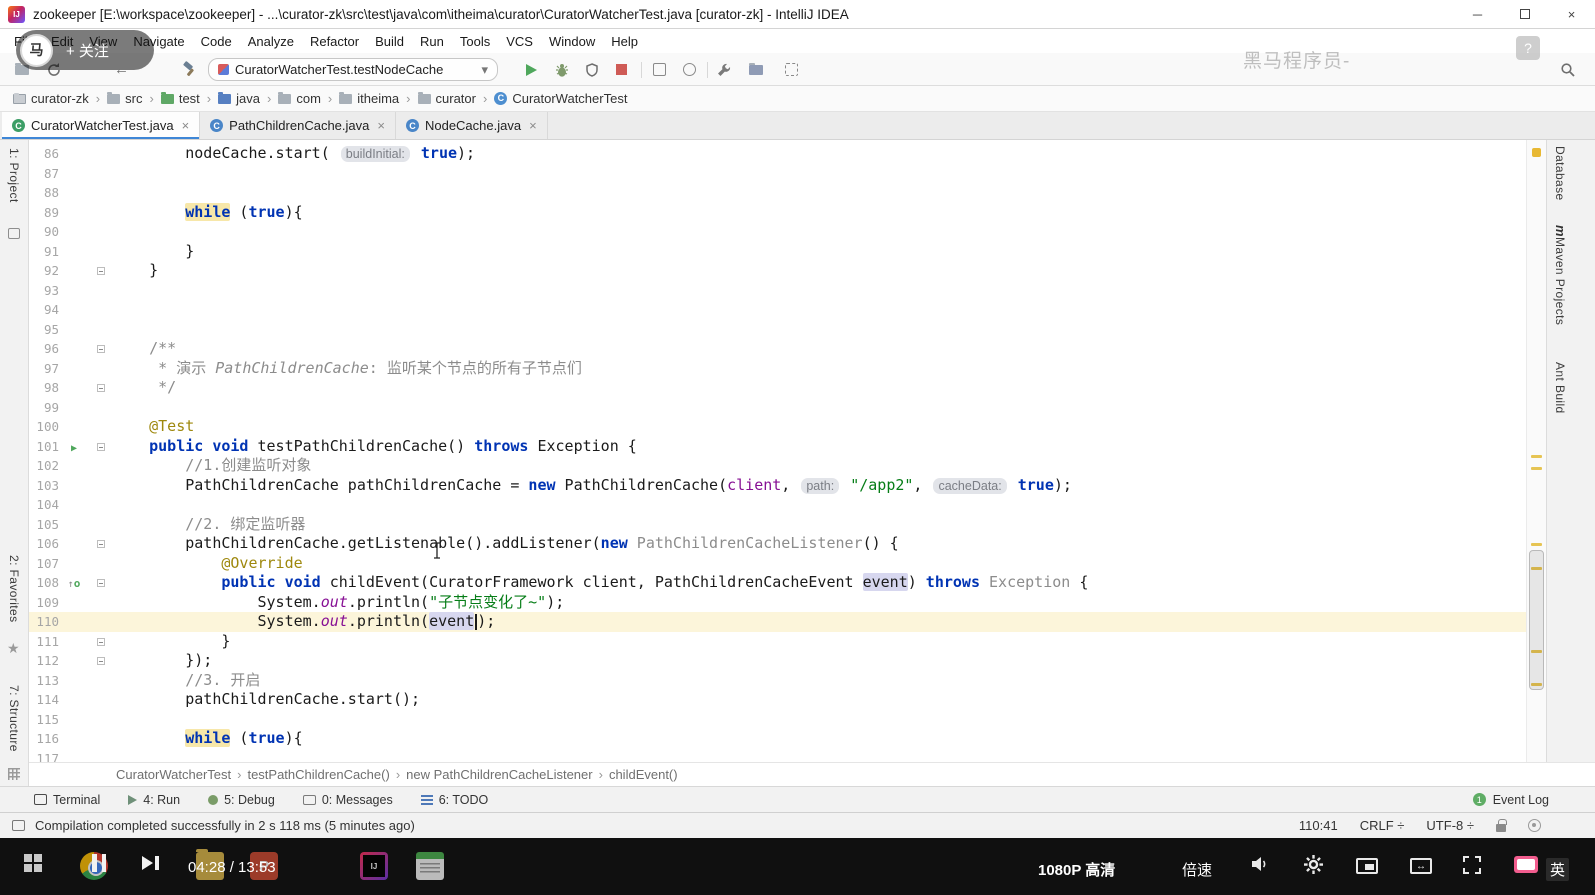 The image size is (1595, 895). Describe the element at coordinates (621, 69) in the screenshot. I see `stop-button` at that location.